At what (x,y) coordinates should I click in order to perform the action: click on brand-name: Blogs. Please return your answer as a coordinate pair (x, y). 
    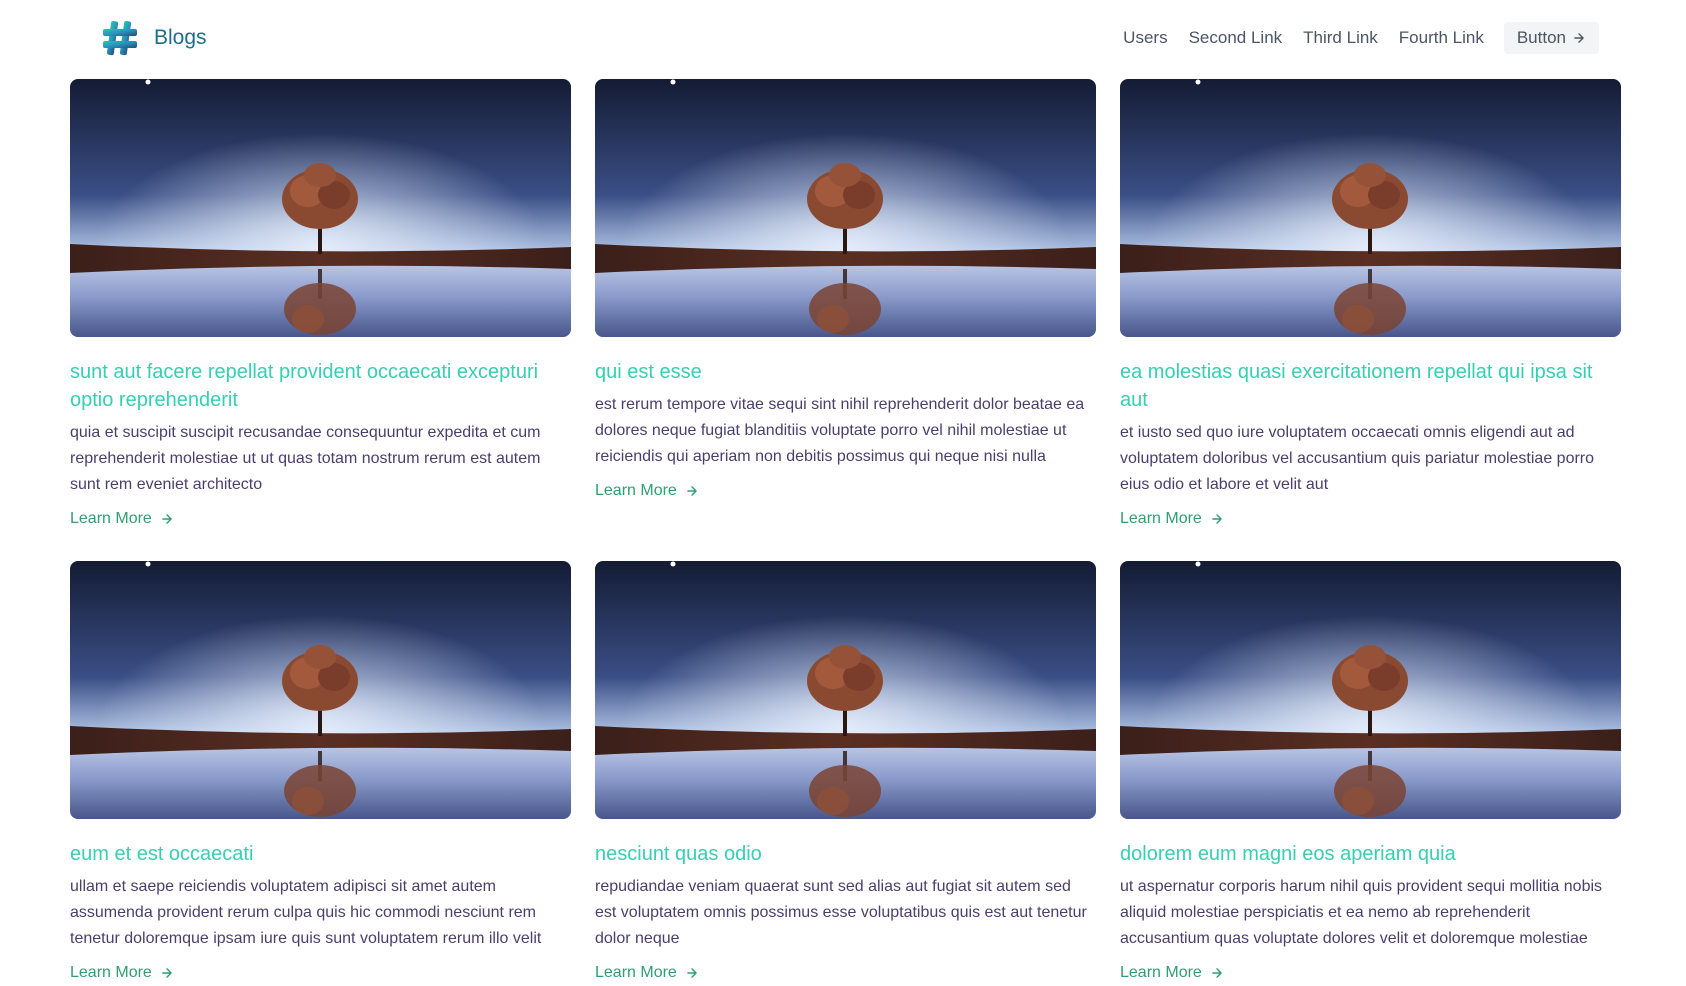
    Looking at the image, I should click on (180, 37).